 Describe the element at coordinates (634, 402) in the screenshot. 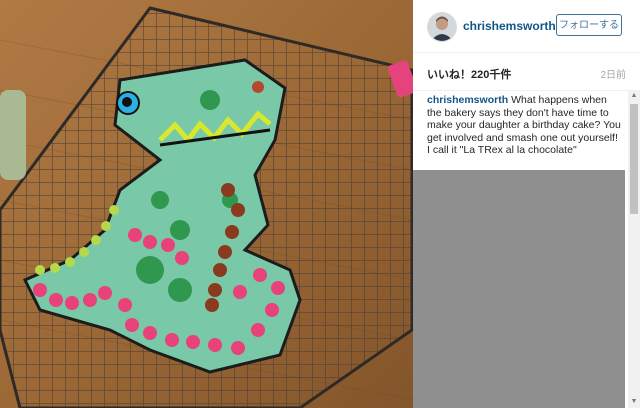

I see `arrow-down-icon: ▼` at that location.